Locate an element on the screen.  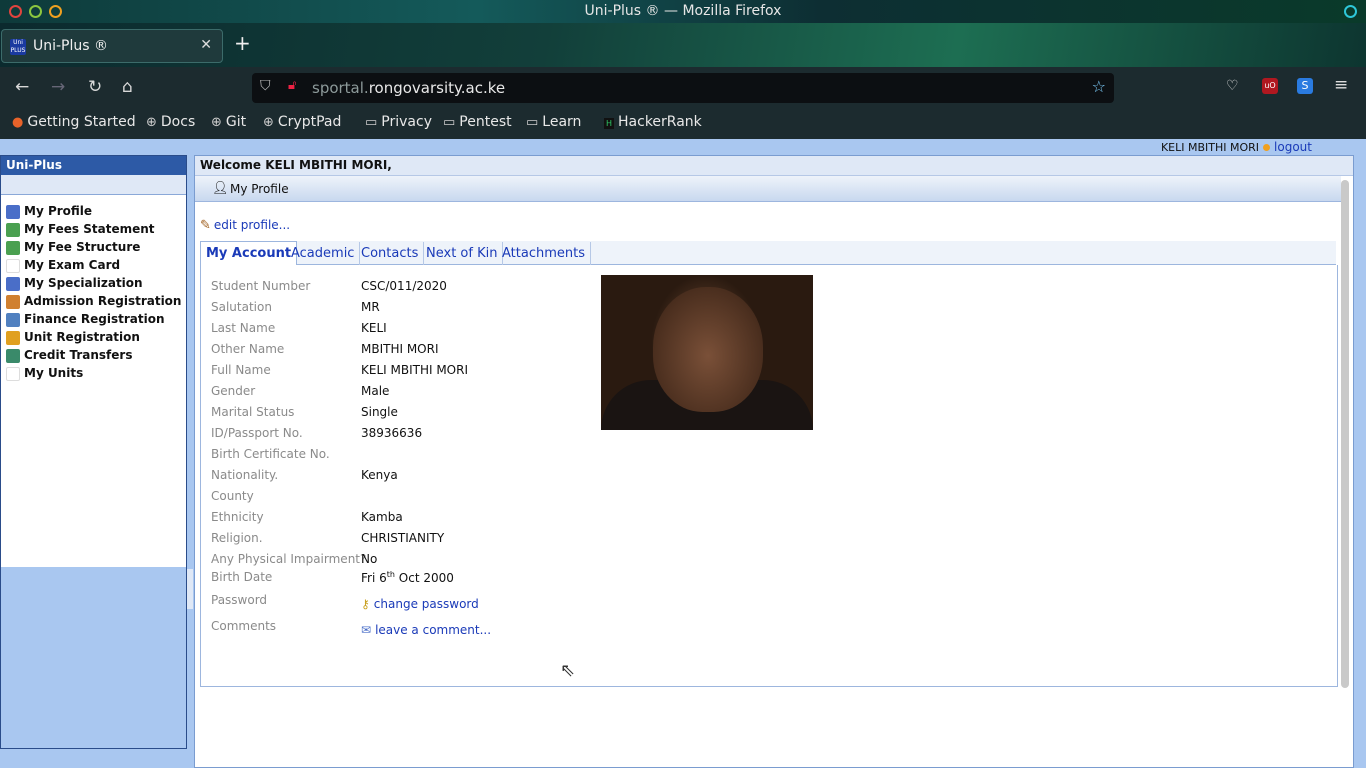
maximize-window-button is located at coordinates (35, 11).